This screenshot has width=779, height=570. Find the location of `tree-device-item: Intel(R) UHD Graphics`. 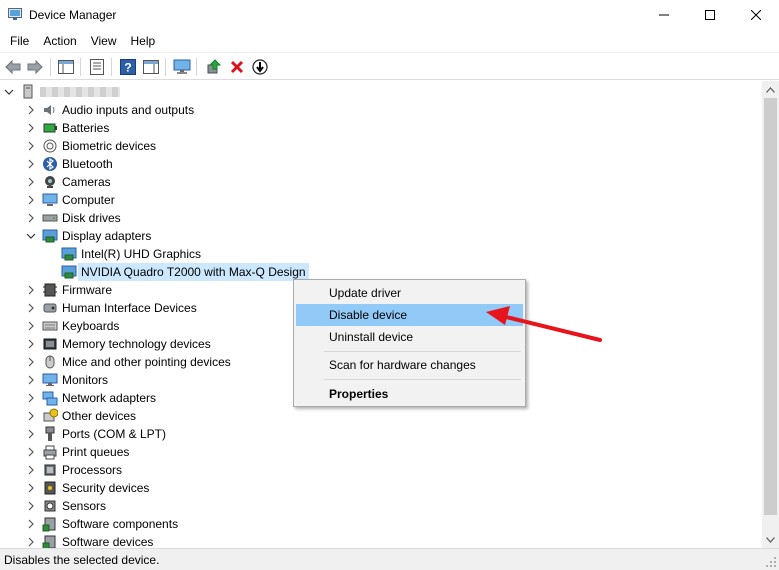

tree-device-item: Intel(R) UHD Graphics is located at coordinates (131, 254).